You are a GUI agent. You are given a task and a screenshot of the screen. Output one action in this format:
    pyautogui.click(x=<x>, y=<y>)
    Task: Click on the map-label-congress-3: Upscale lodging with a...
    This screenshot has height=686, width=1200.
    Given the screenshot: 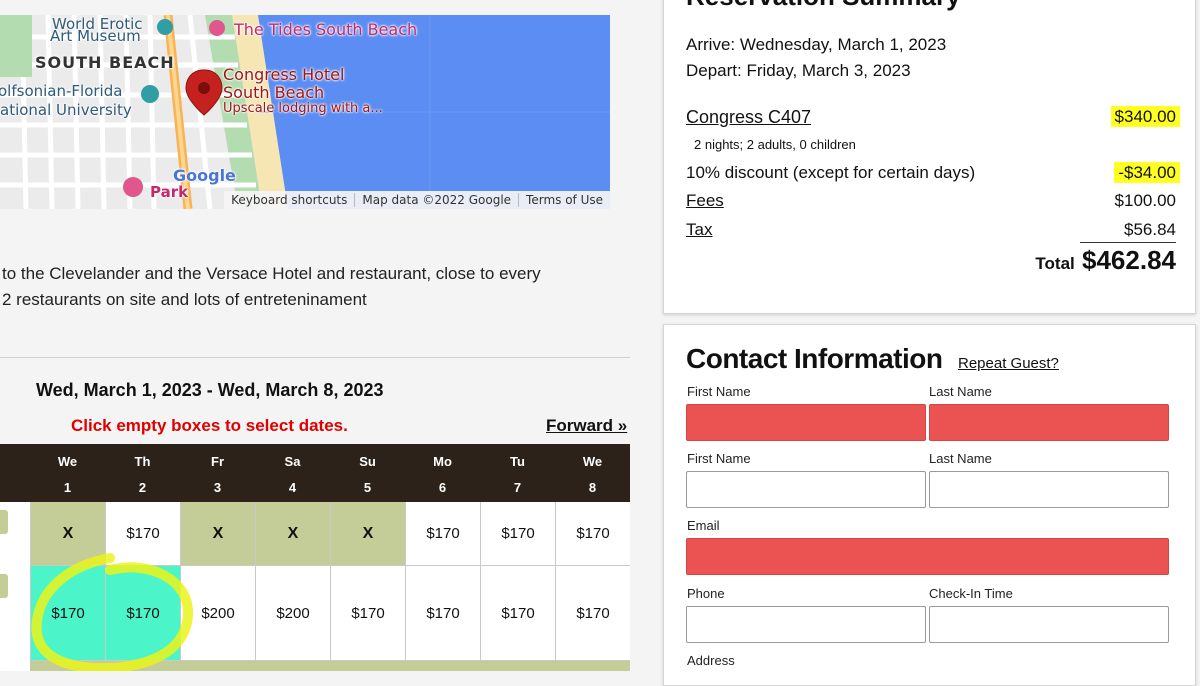 What is the action you would take?
    pyautogui.click(x=303, y=108)
    